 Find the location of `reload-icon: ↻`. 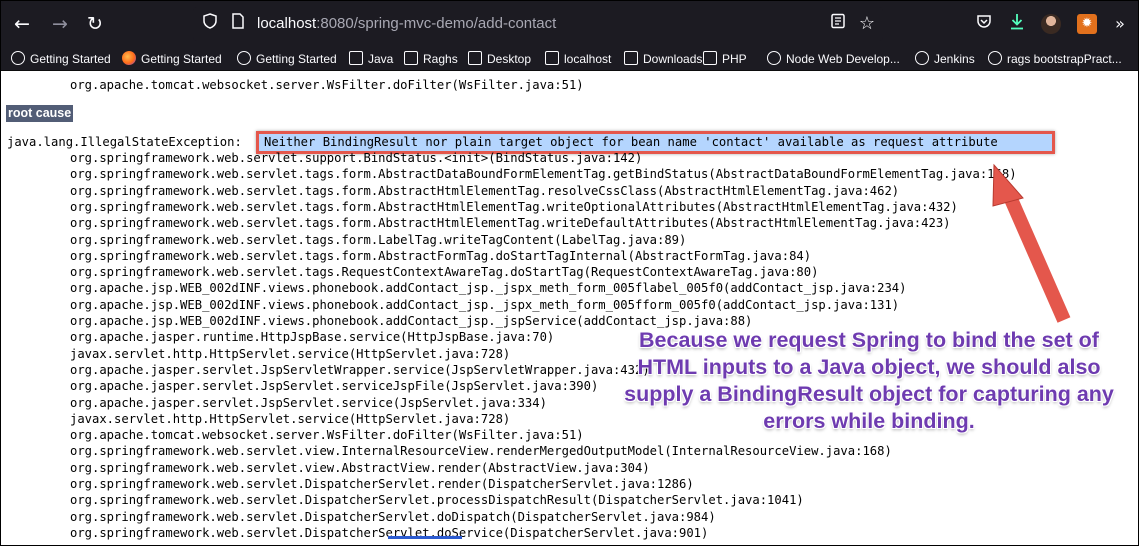

reload-icon: ↻ is located at coordinates (95, 24).